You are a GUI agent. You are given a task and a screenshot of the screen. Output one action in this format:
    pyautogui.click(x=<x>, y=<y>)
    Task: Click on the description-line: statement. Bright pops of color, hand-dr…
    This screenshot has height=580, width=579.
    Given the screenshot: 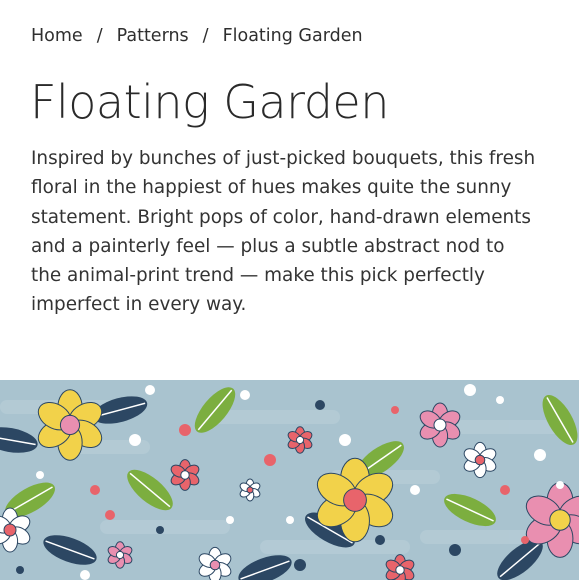 What is the action you would take?
    pyautogui.click(x=281, y=217)
    